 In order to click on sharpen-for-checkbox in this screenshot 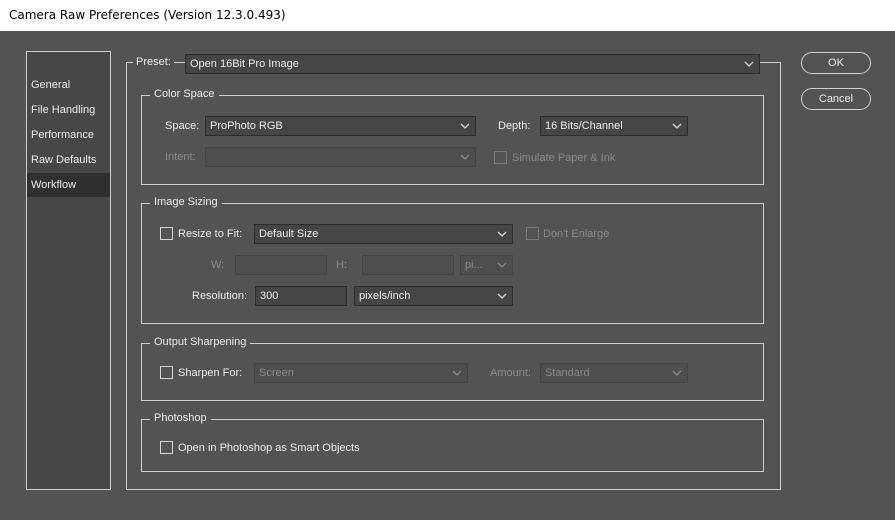, I will do `click(166, 372)`.